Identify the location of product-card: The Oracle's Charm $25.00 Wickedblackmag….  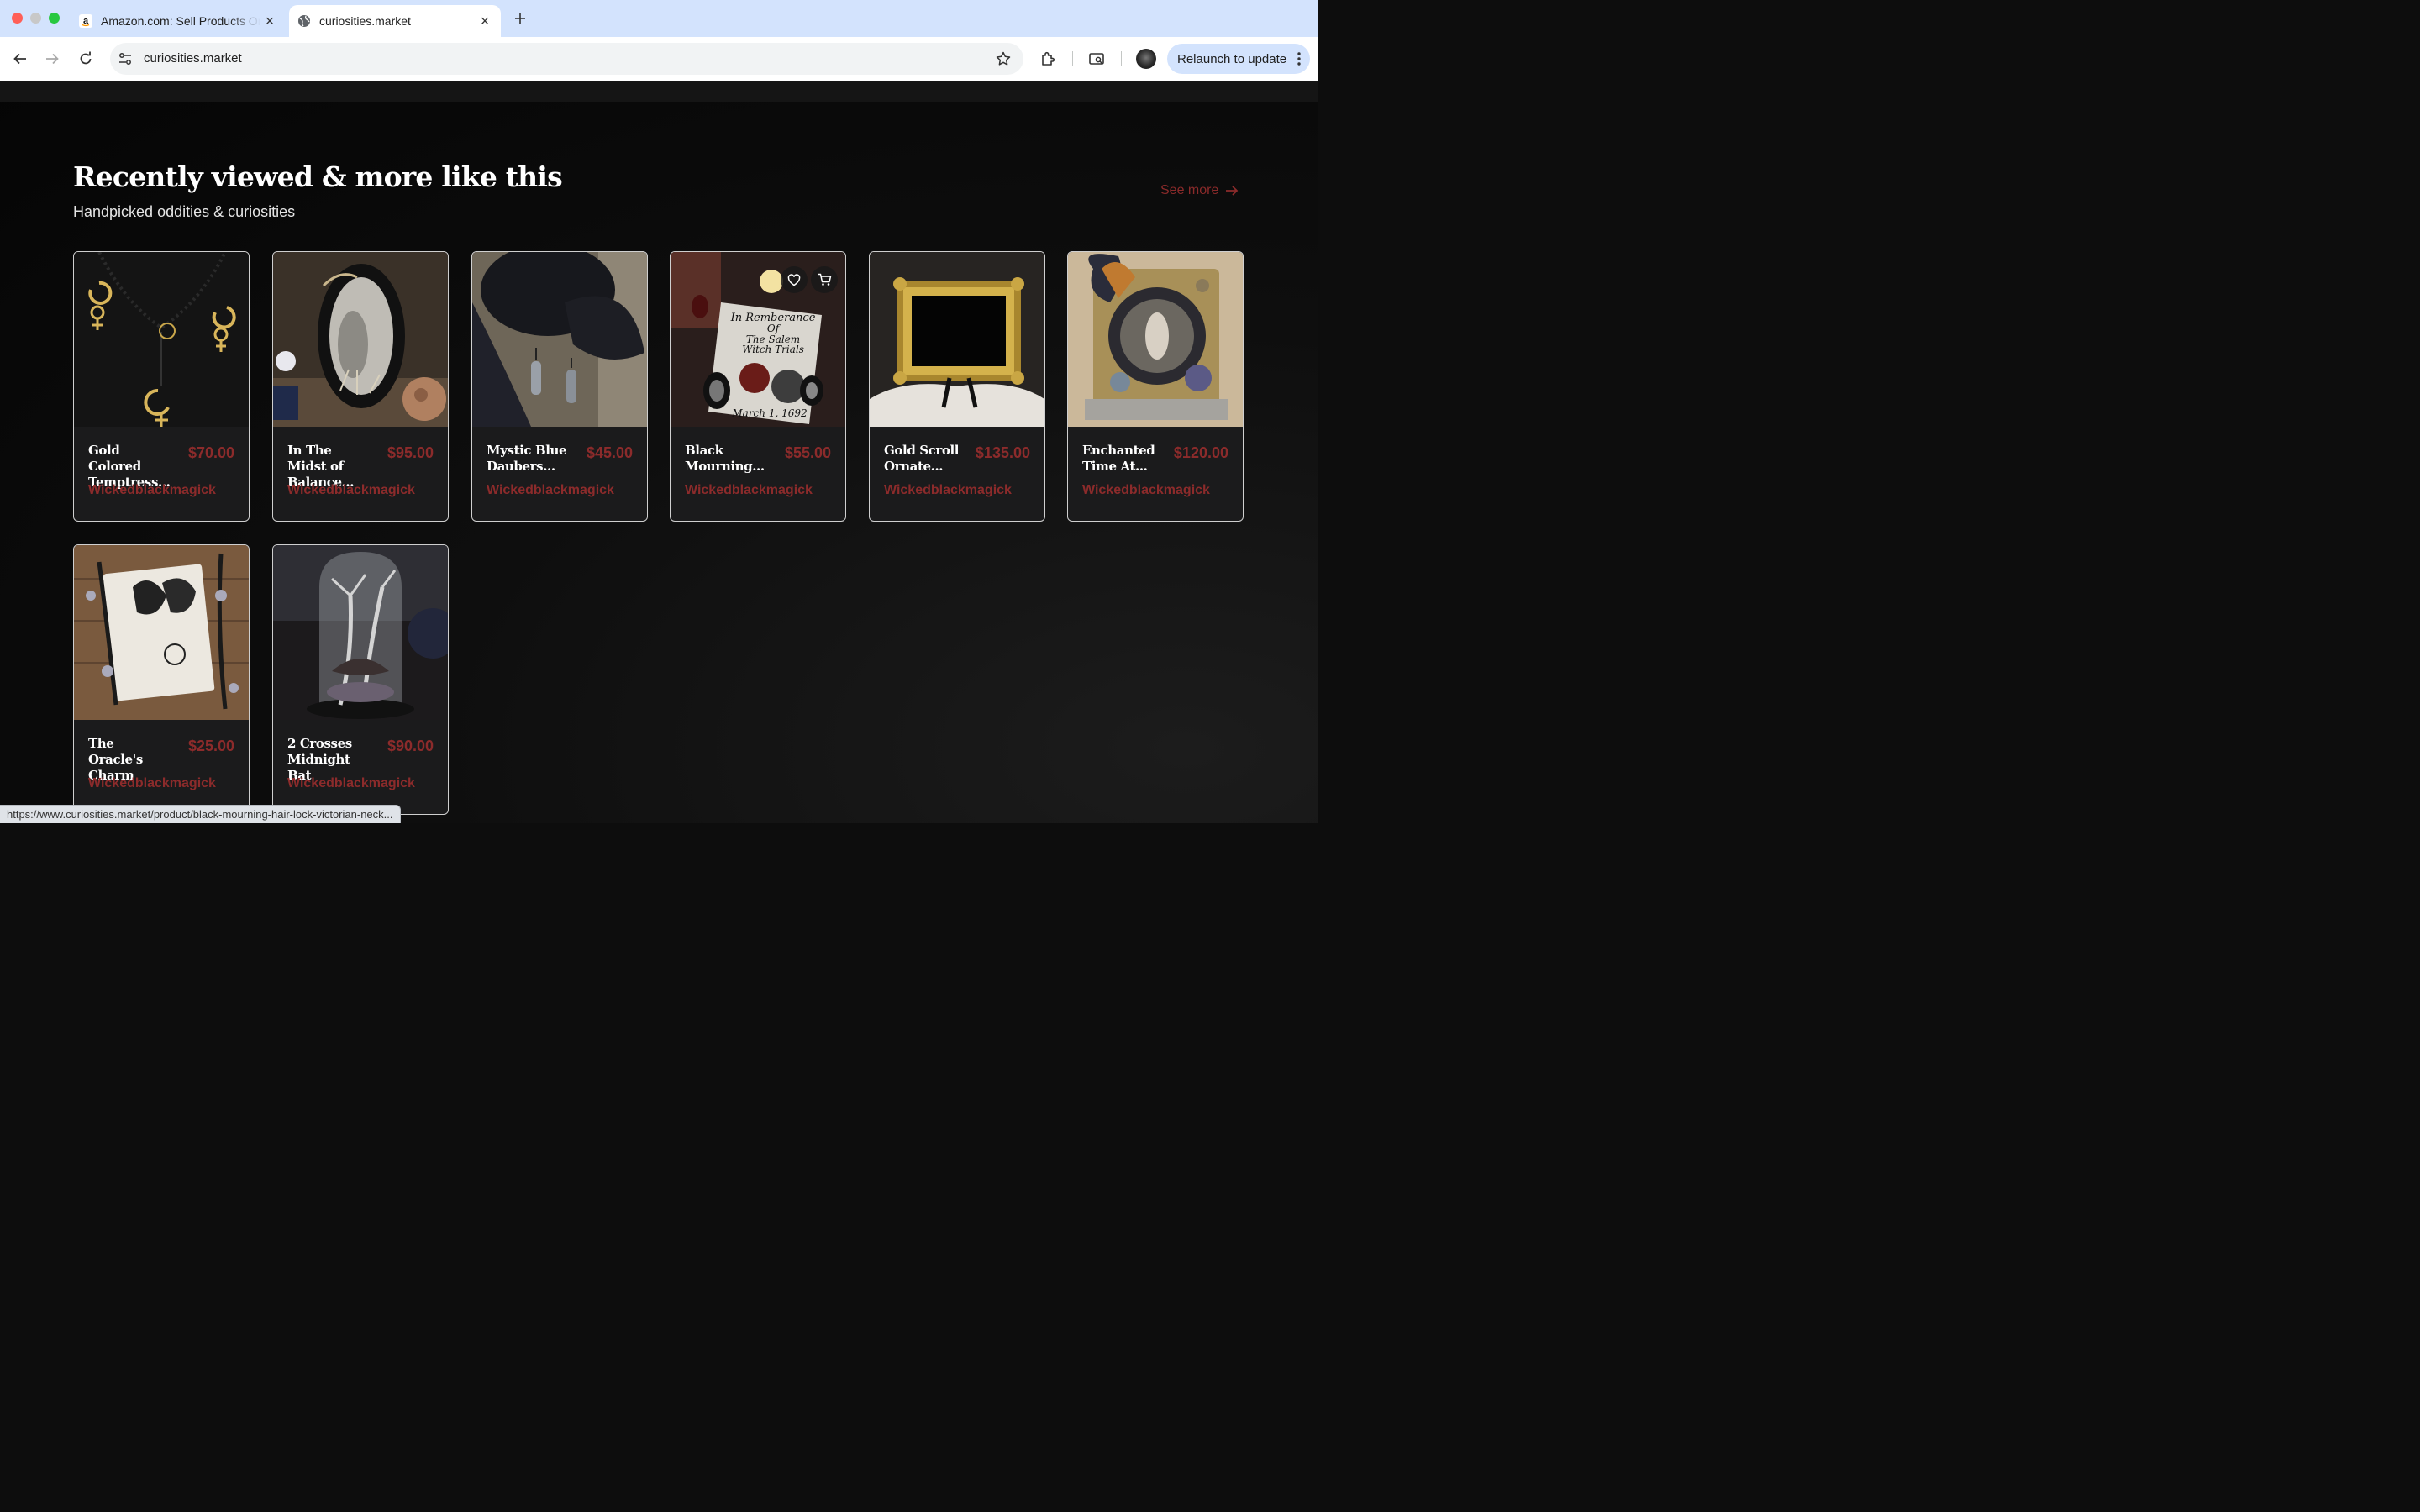
(161, 679).